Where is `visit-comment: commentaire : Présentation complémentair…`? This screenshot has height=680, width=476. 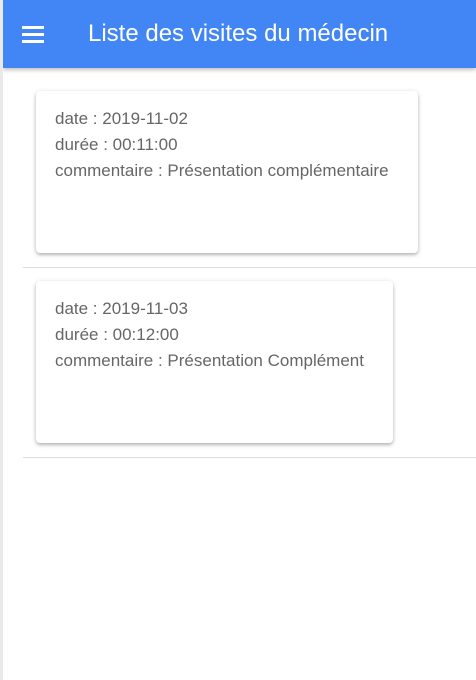
visit-comment: commentaire : Présentation complémentair… is located at coordinates (222, 170).